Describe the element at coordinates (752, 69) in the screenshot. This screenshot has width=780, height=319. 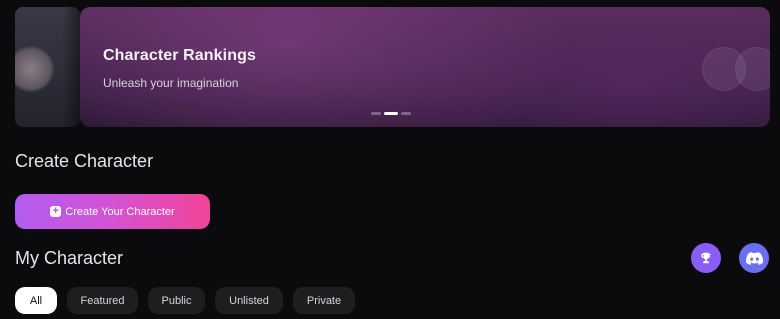
I see `decorative-circle` at that location.